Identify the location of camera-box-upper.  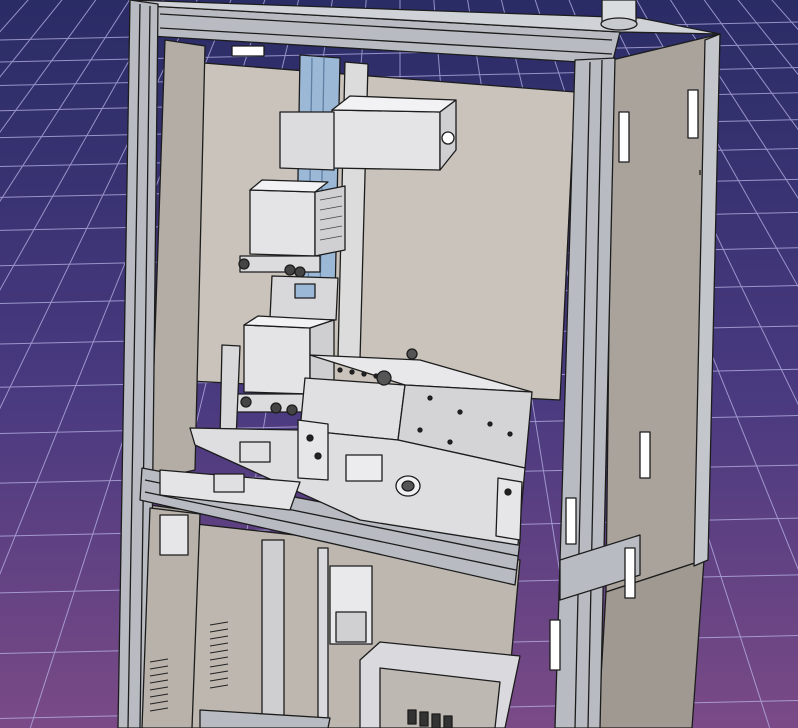
(282, 223).